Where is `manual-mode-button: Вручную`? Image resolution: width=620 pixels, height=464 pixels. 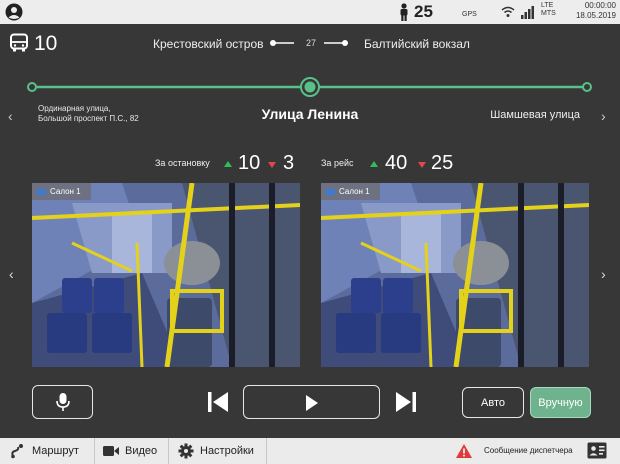
manual-mode-button: Вручную is located at coordinates (560, 402).